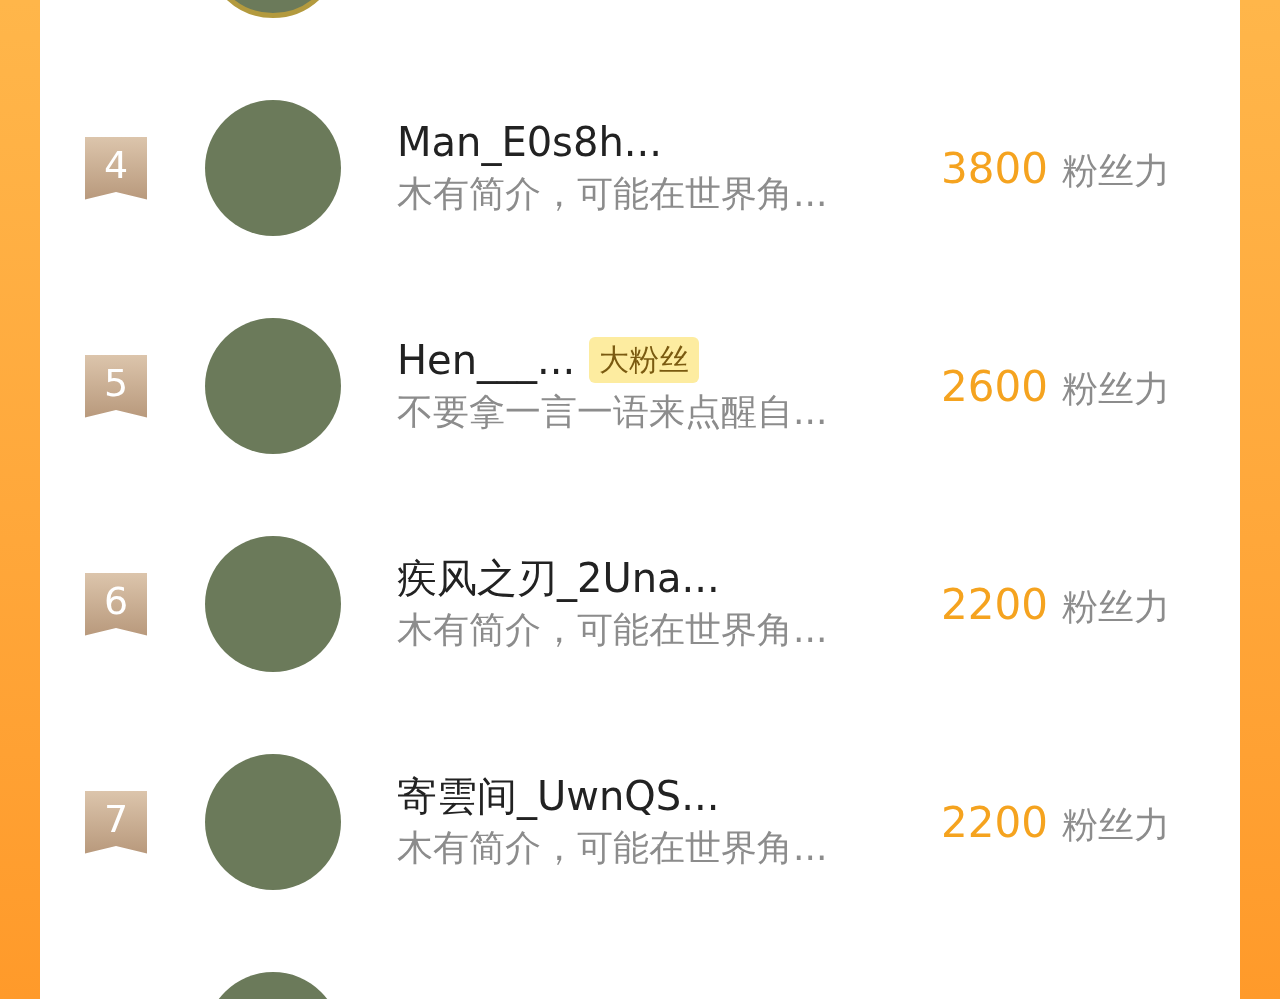 Image resolution: width=1280 pixels, height=999 pixels. I want to click on fan-score: 3800, so click(994, 168).